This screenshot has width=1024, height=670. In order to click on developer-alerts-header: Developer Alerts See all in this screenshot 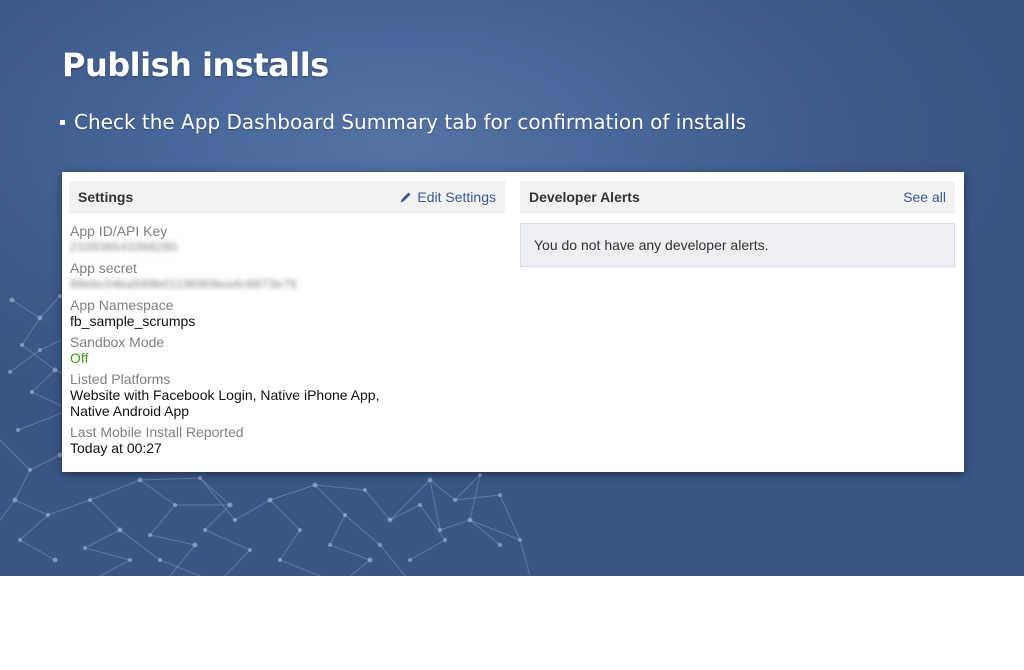, I will do `click(737, 197)`.